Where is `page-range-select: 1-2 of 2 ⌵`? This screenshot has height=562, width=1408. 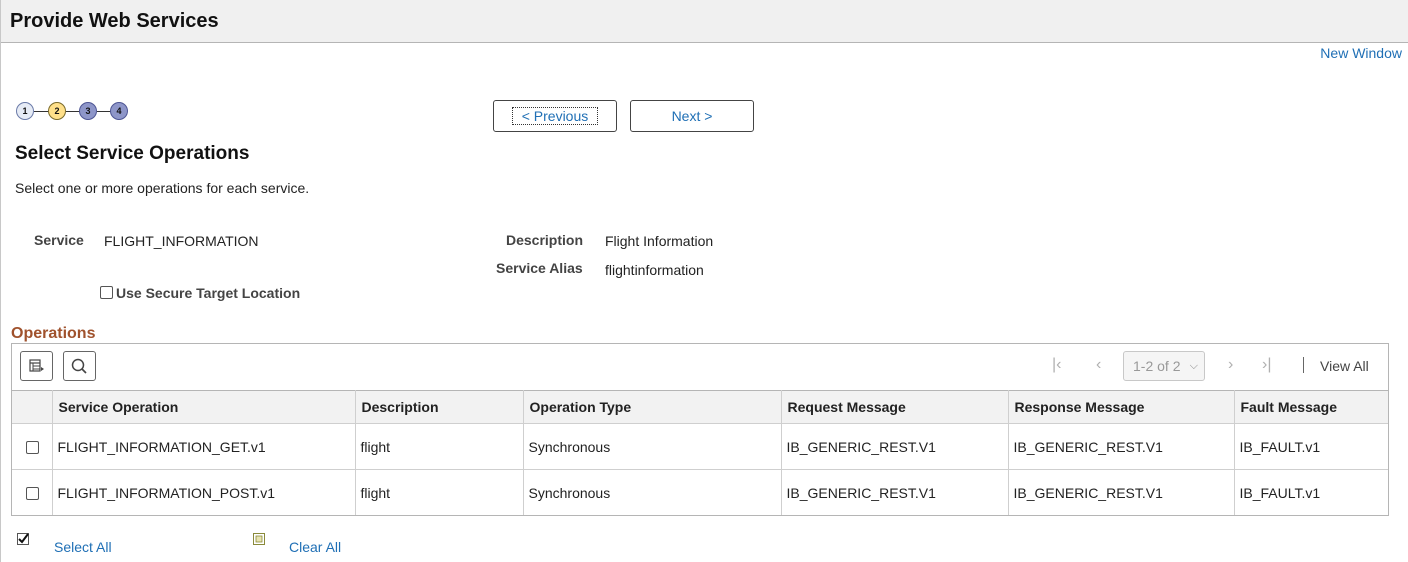 page-range-select: 1-2 of 2 ⌵ is located at coordinates (1164, 366).